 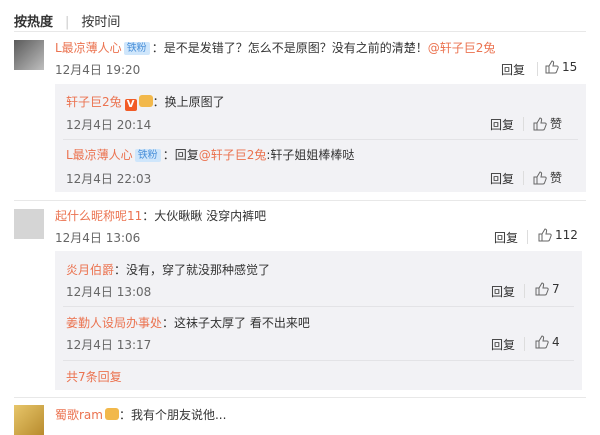 I want to click on comment-username: L最凉薄人心, so click(x=88, y=48).